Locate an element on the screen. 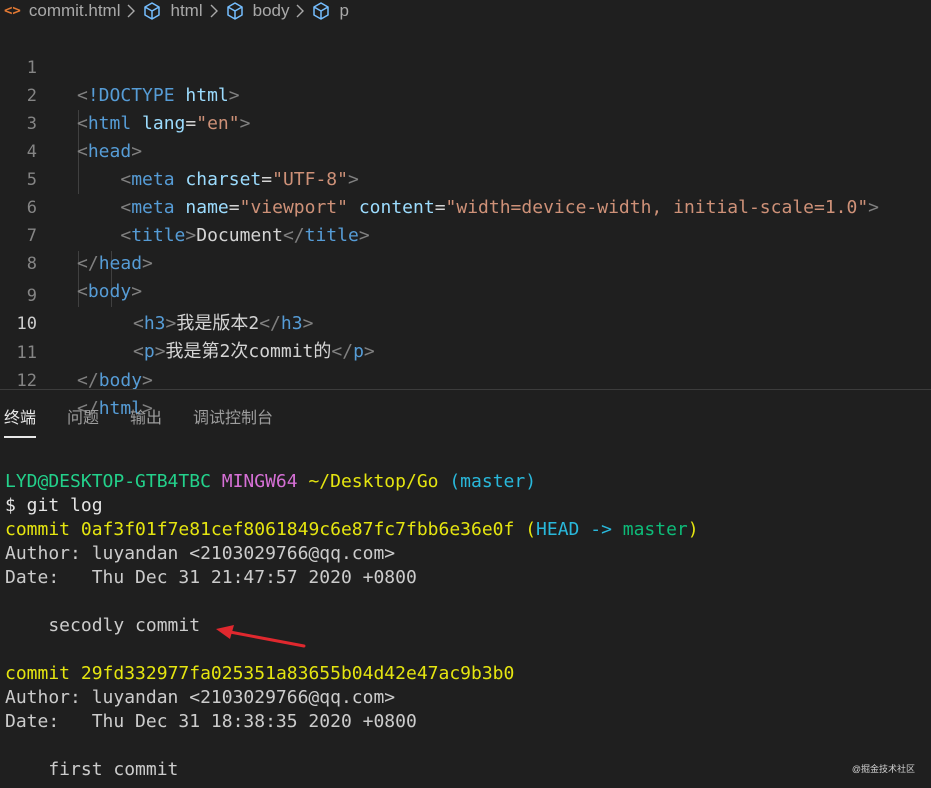  code-line: 8 <body> is located at coordinates (465, 262).